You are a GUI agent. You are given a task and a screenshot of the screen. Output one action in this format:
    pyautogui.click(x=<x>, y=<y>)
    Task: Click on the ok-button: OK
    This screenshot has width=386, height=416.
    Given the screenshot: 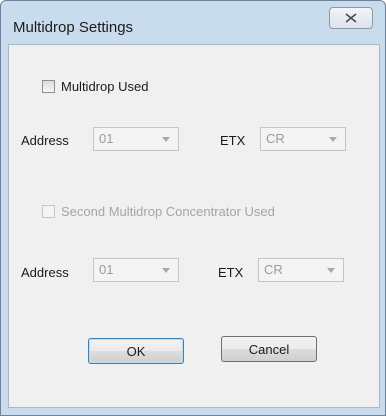 What is the action you would take?
    pyautogui.click(x=136, y=351)
    